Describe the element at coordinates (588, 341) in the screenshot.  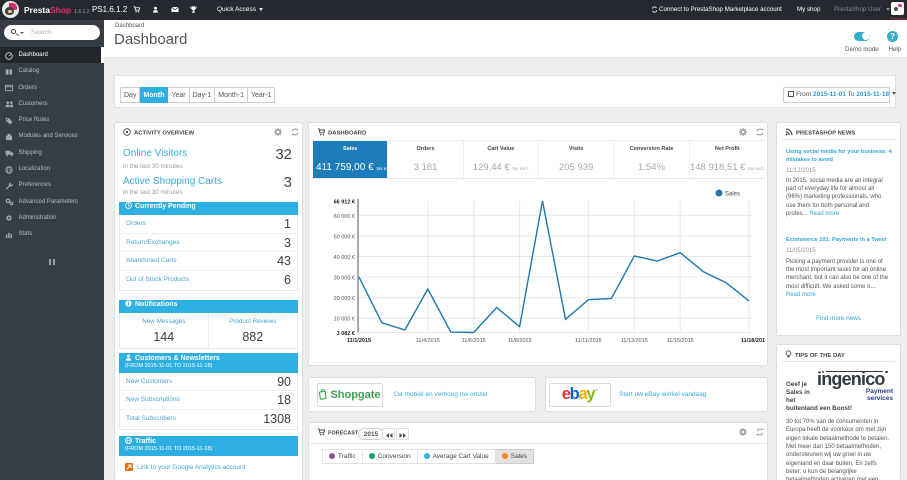
I see `svg-text: 11/11/2015` at that location.